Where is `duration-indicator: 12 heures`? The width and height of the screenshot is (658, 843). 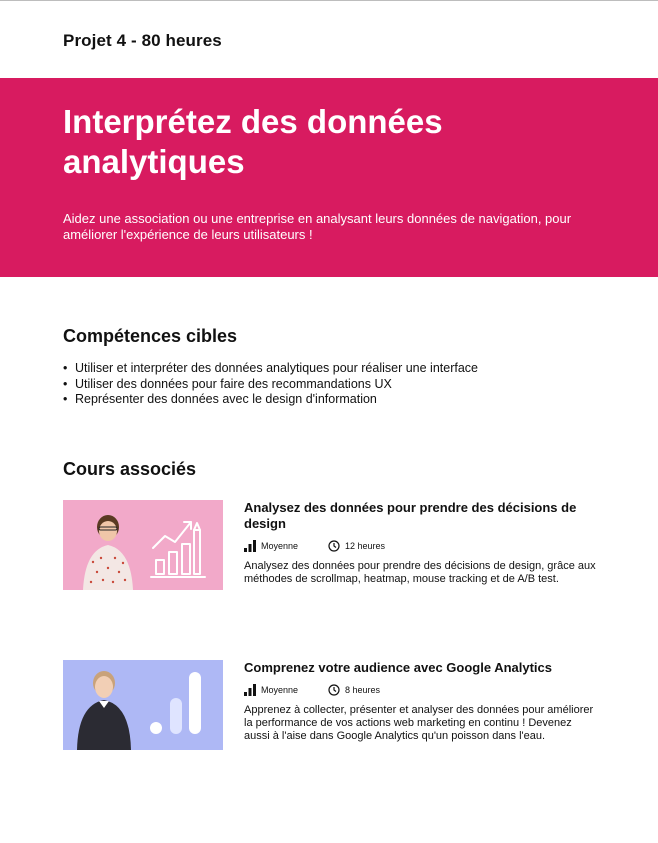
duration-indicator: 12 heures is located at coordinates (356, 546).